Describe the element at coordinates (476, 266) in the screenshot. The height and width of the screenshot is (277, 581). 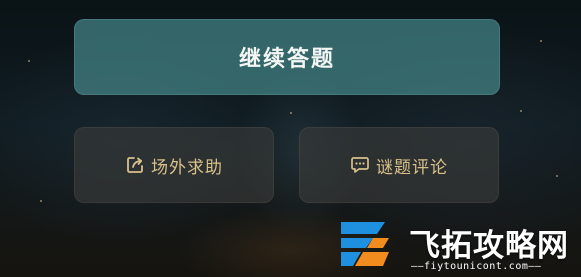
I see `watermark-domain: ——fiytounicont.com——` at that location.